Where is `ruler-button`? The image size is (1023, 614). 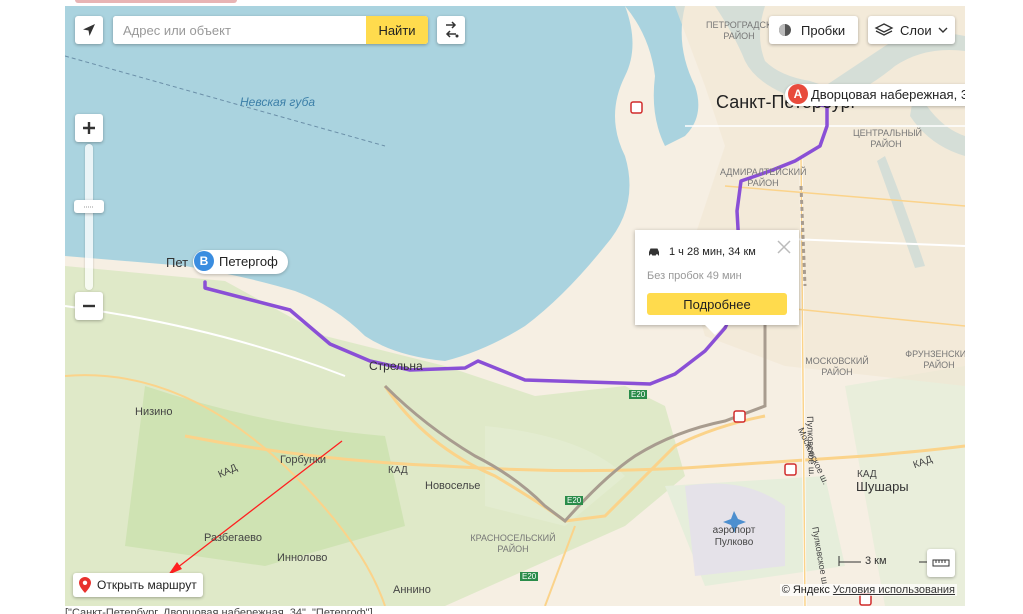
ruler-button is located at coordinates (941, 563).